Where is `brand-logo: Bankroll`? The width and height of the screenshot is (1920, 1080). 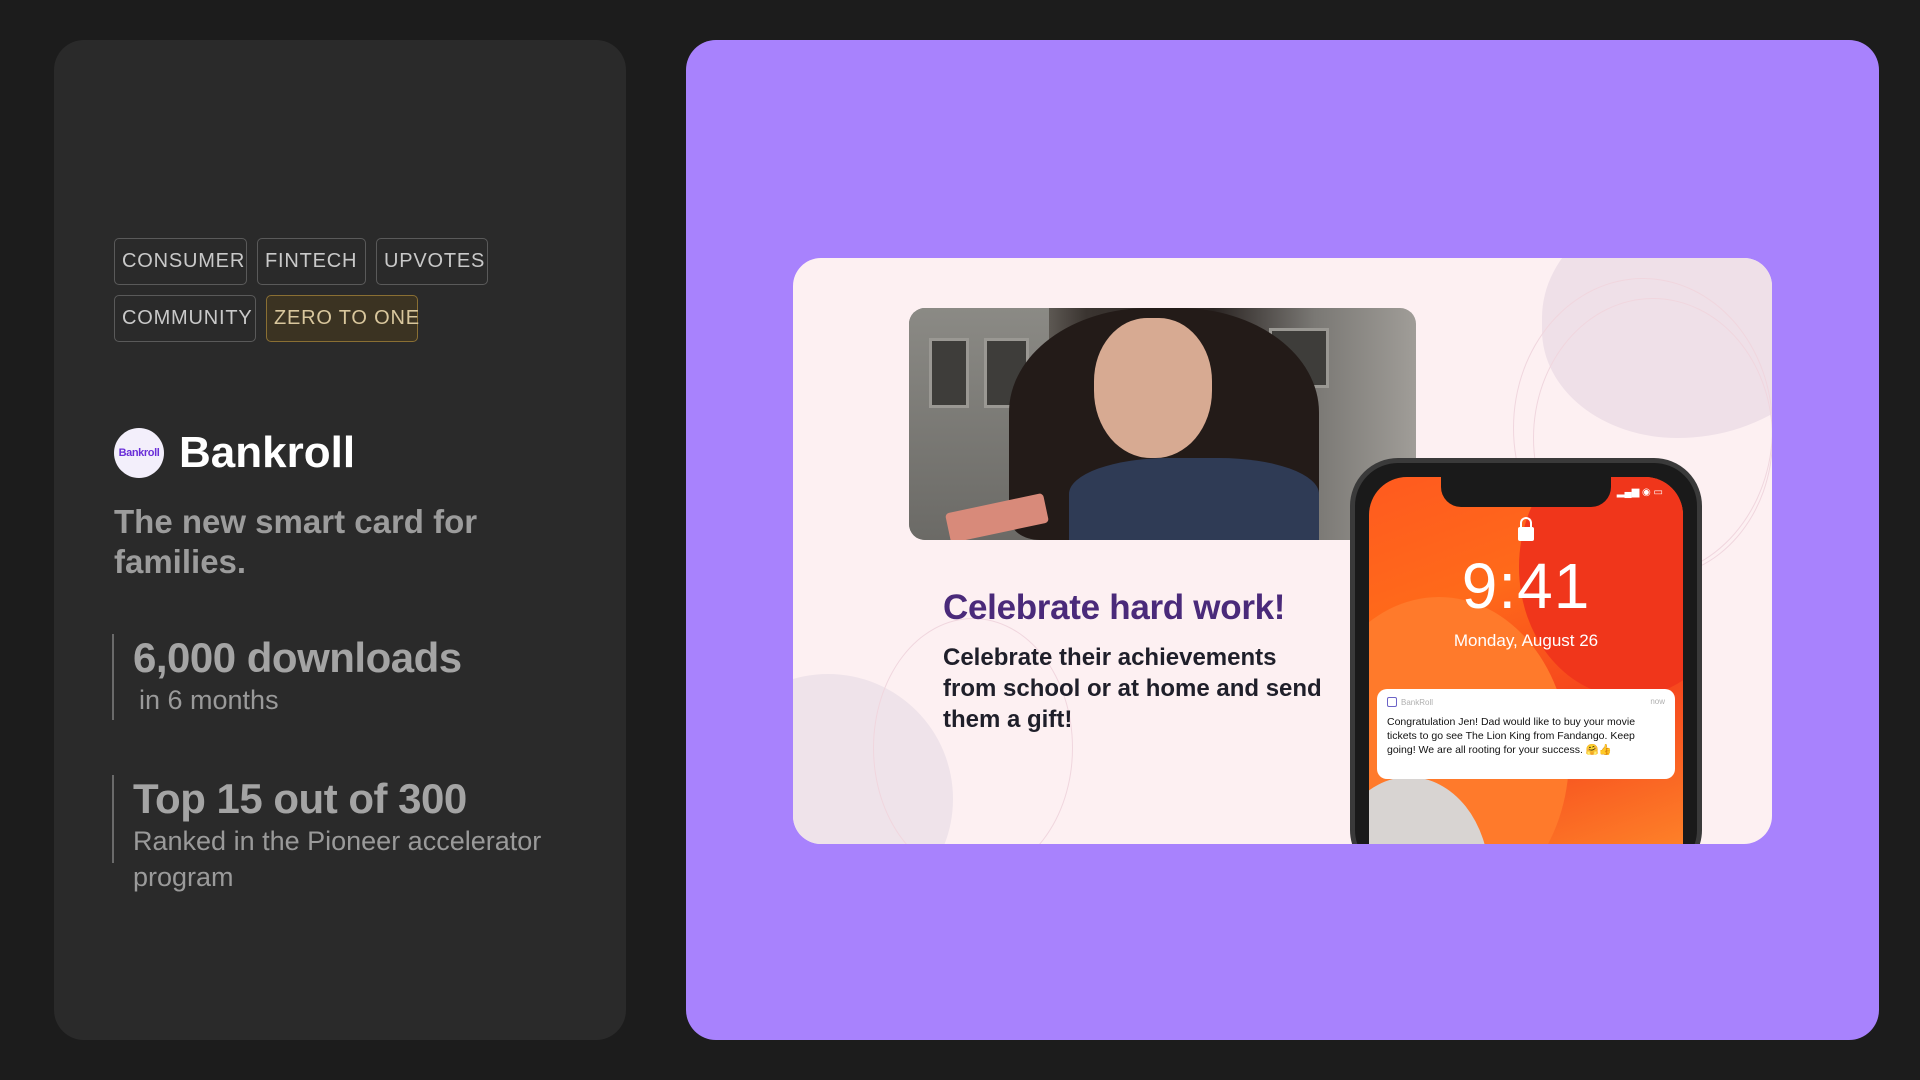 brand-logo: Bankroll is located at coordinates (139, 453).